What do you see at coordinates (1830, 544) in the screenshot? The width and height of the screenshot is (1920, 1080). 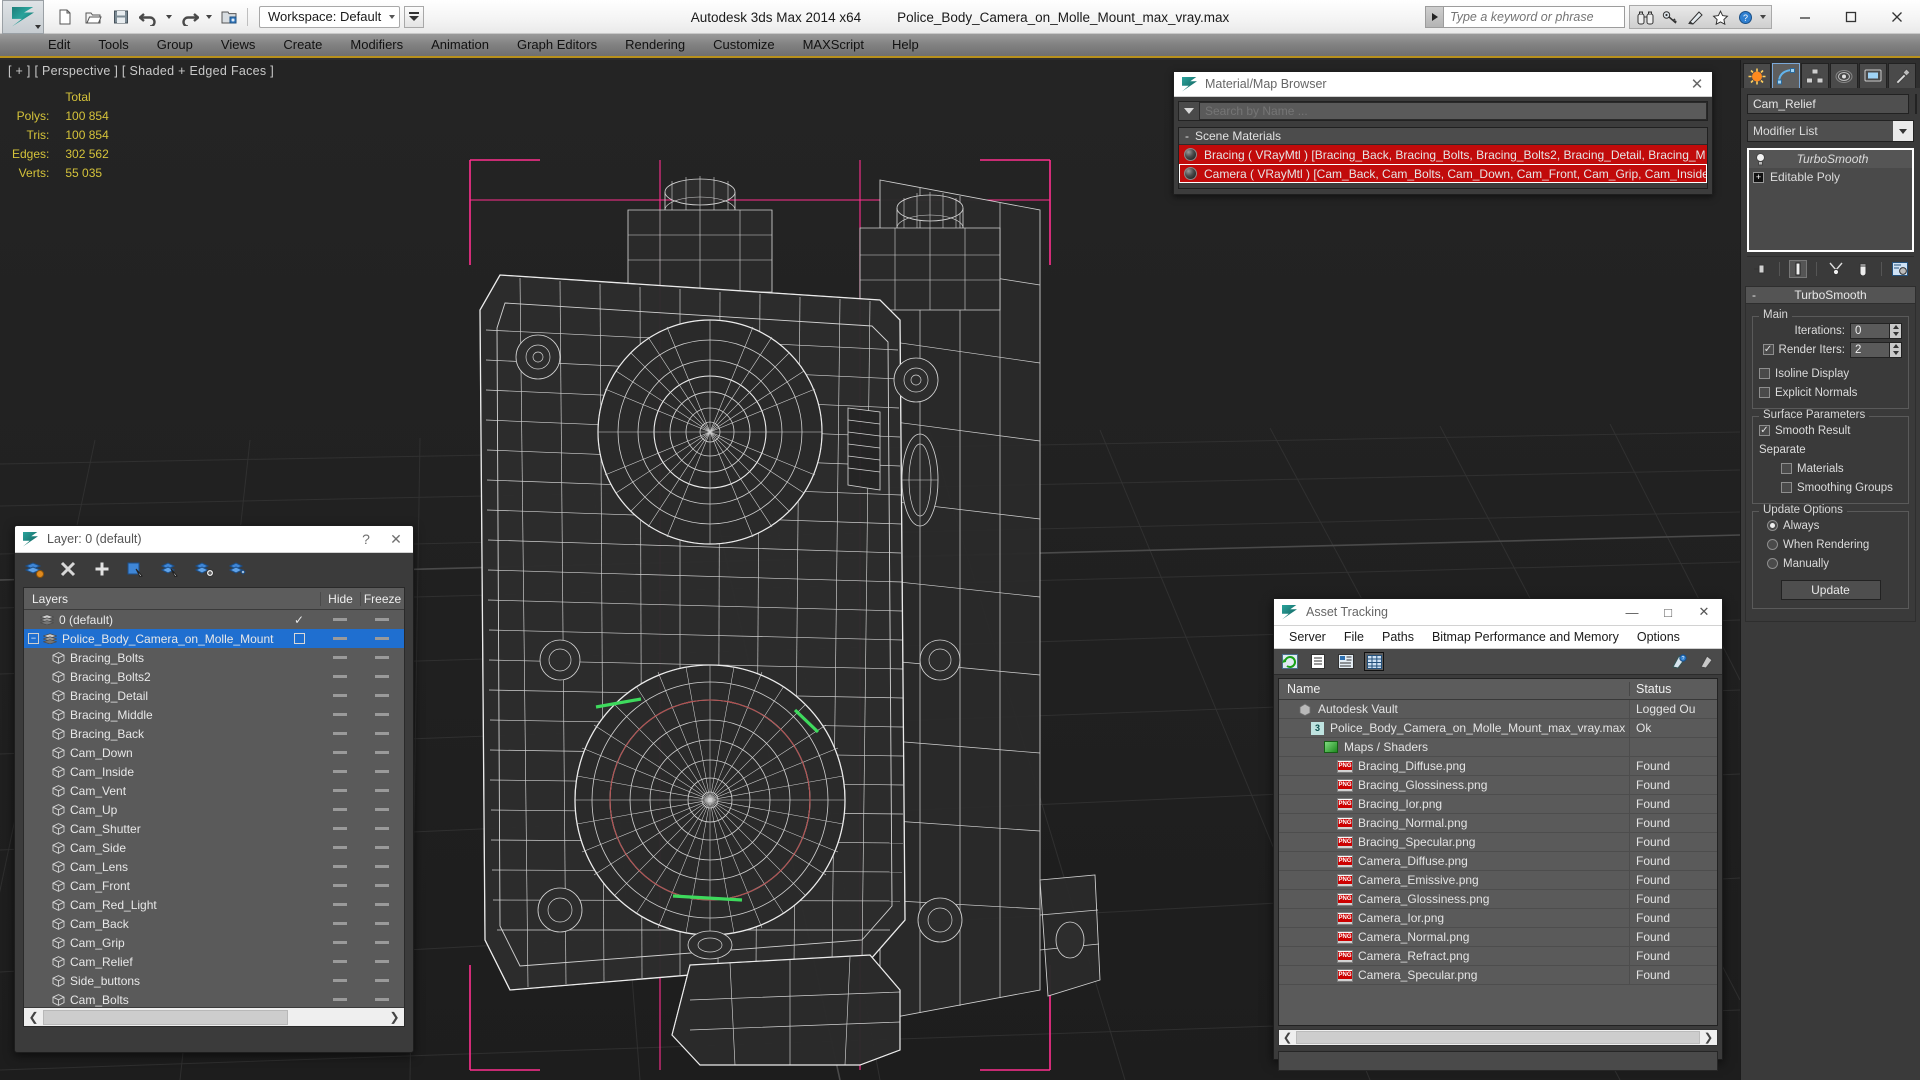 I see `update-option-when-rendering: When Rendering` at bounding box center [1830, 544].